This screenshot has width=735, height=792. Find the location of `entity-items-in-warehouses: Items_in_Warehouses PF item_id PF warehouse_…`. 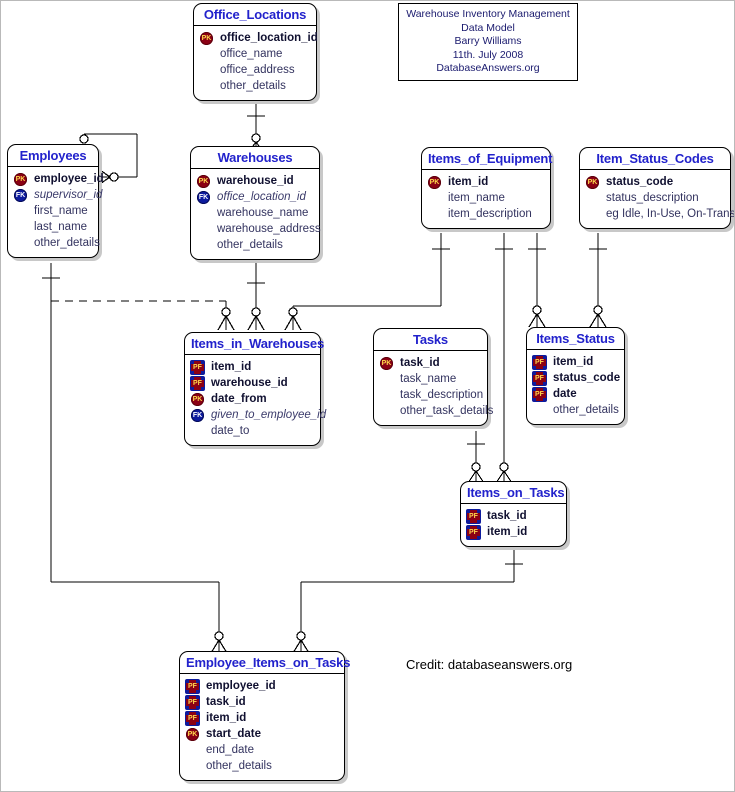

entity-items-in-warehouses: Items_in_Warehouses PF item_id PF warehouse_… is located at coordinates (255, 389).